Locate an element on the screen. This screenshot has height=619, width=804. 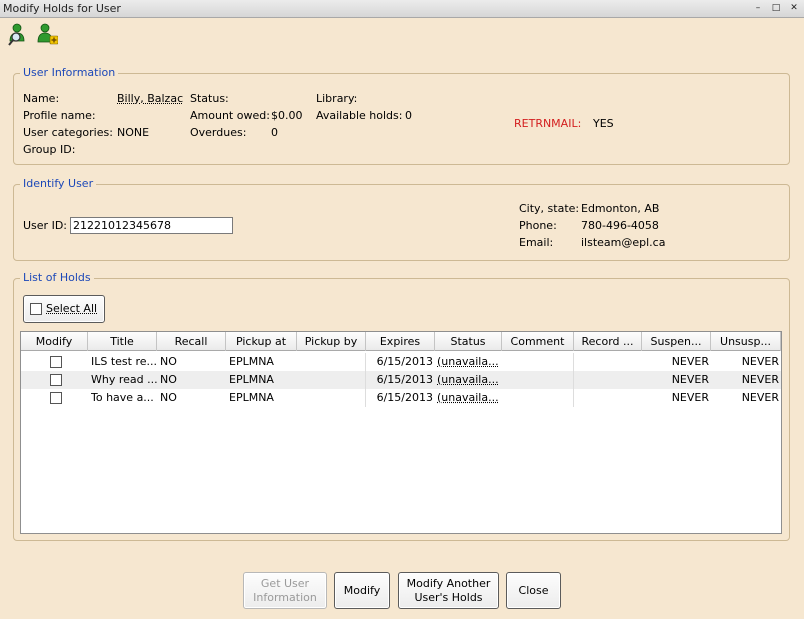
col-title: Title is located at coordinates (122, 341).